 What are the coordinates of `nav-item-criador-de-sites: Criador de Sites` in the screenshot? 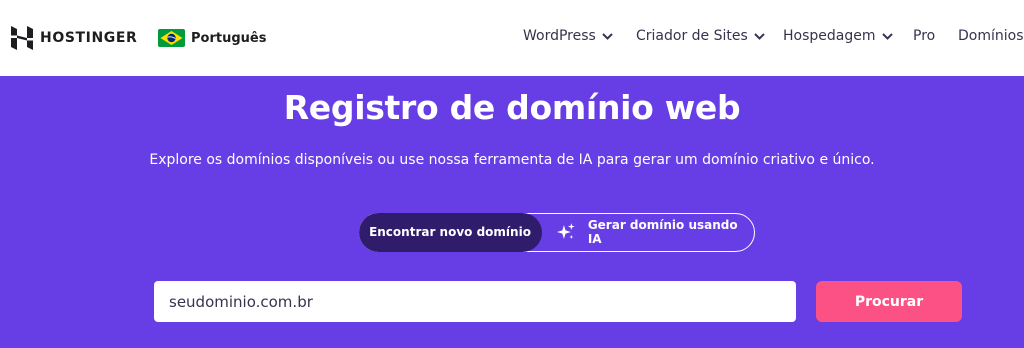 It's located at (700, 36).